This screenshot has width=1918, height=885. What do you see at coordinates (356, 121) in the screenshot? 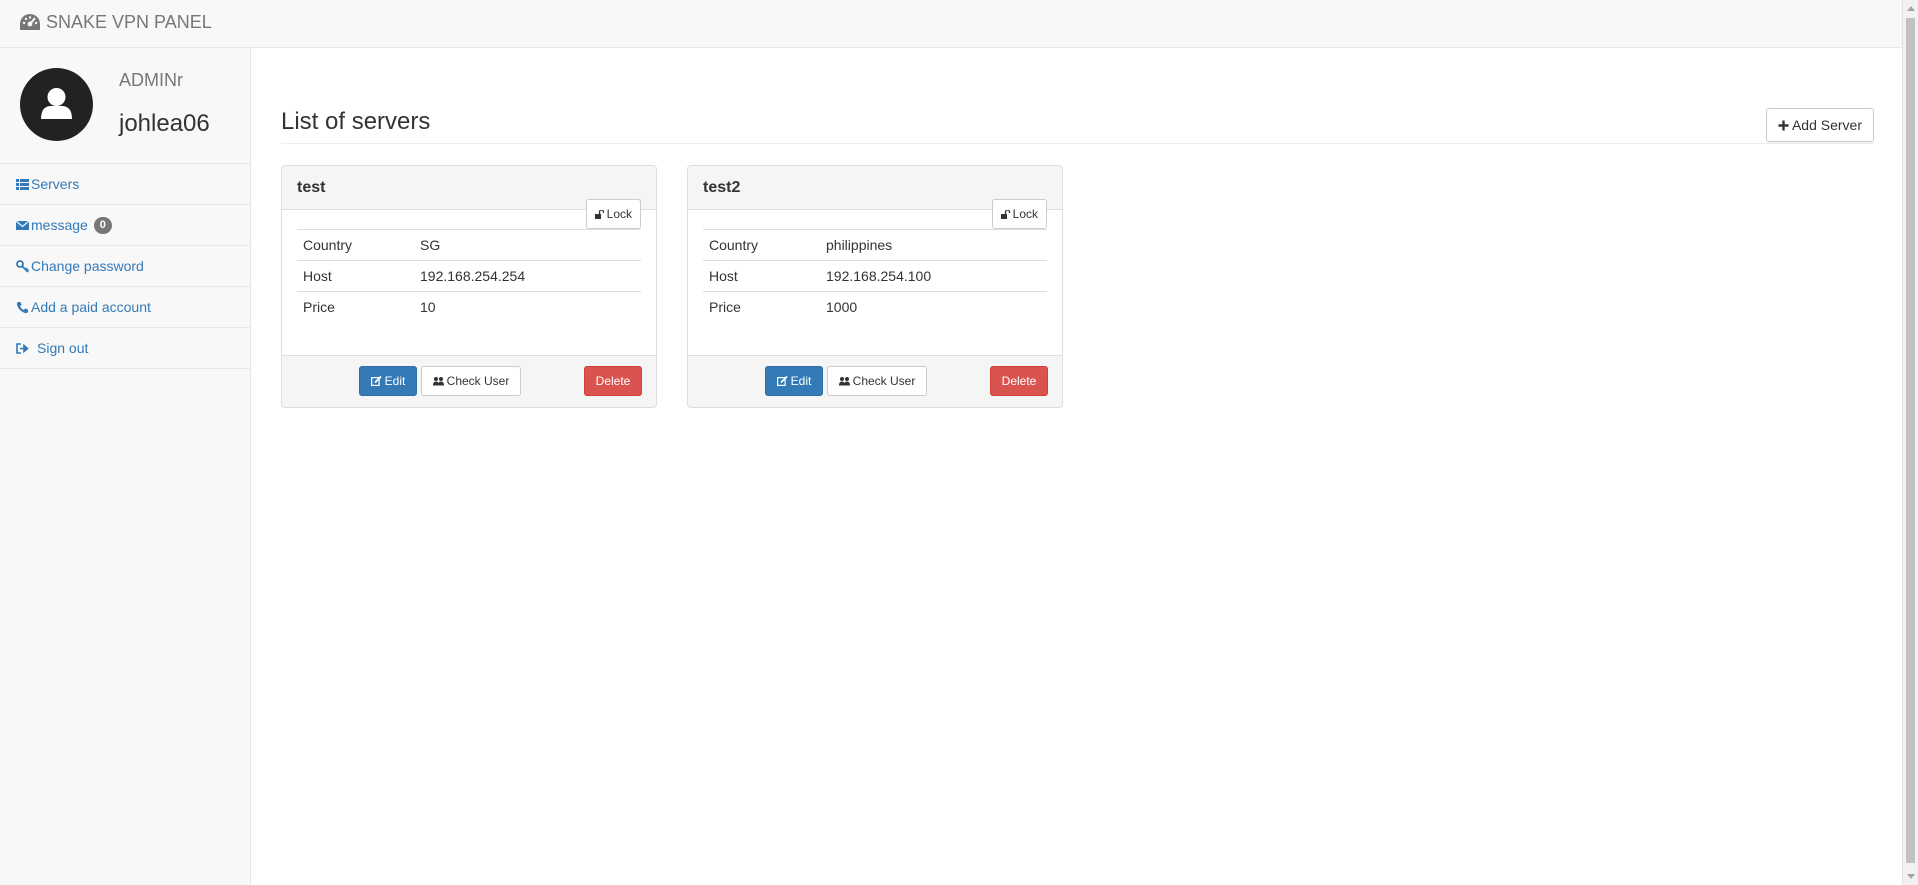
I see `page-title: List of servers` at bounding box center [356, 121].